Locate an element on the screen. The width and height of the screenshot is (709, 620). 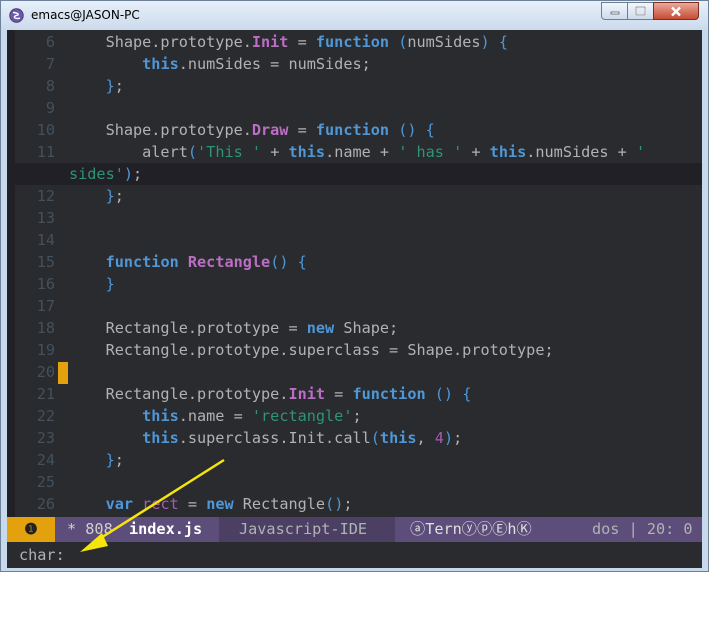
code-line: 25 is located at coordinates (358, 482).